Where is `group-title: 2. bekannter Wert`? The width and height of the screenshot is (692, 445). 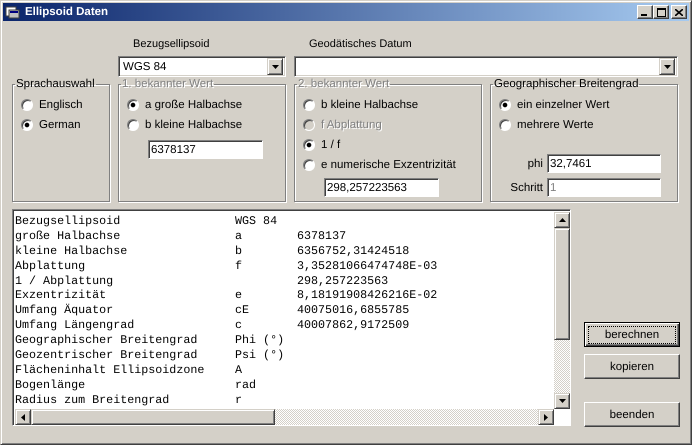 group-title: 2. bekannter Wert is located at coordinates (343, 84).